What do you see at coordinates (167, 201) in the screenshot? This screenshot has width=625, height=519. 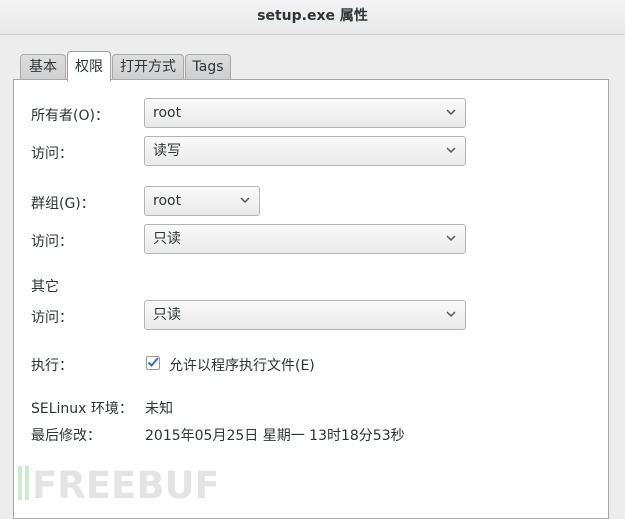 I see `group-select-value: root` at bounding box center [167, 201].